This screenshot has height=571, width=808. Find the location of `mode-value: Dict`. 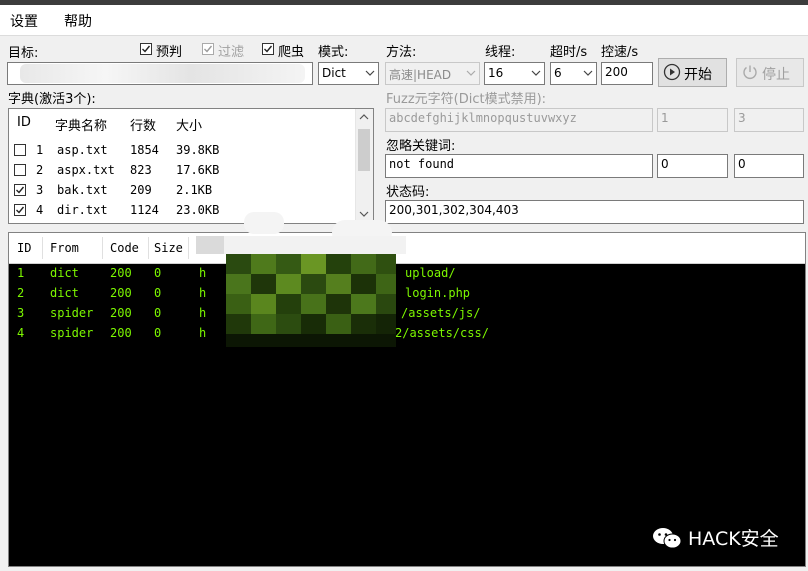

mode-value: Dict is located at coordinates (334, 73).